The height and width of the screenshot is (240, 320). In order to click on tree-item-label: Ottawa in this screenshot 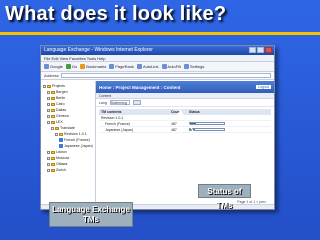, I will do `click(62, 164)`.